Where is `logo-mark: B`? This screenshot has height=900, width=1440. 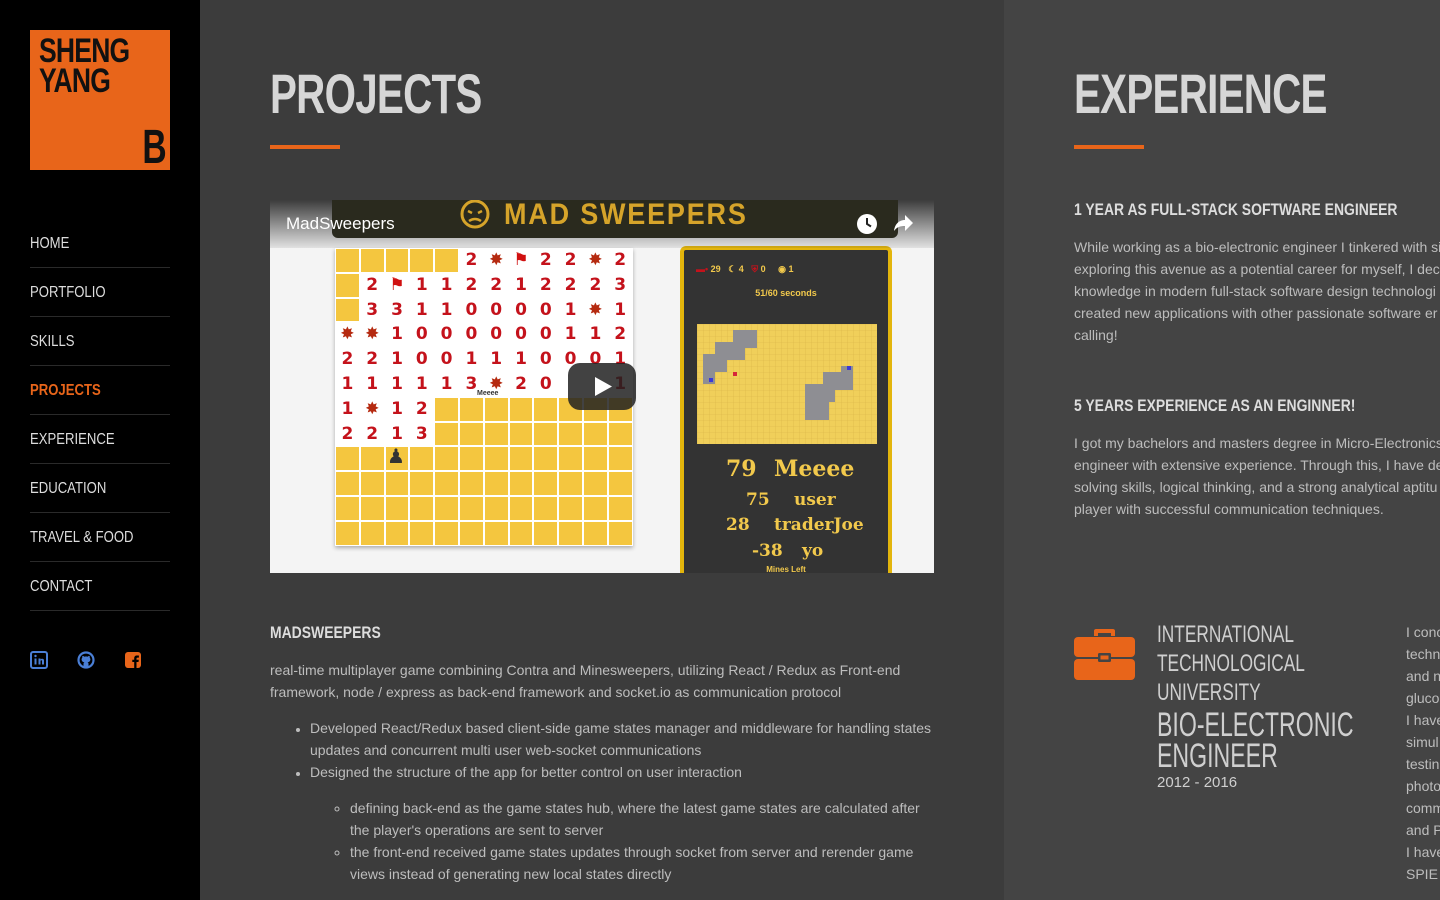 logo-mark: B is located at coordinates (154, 147).